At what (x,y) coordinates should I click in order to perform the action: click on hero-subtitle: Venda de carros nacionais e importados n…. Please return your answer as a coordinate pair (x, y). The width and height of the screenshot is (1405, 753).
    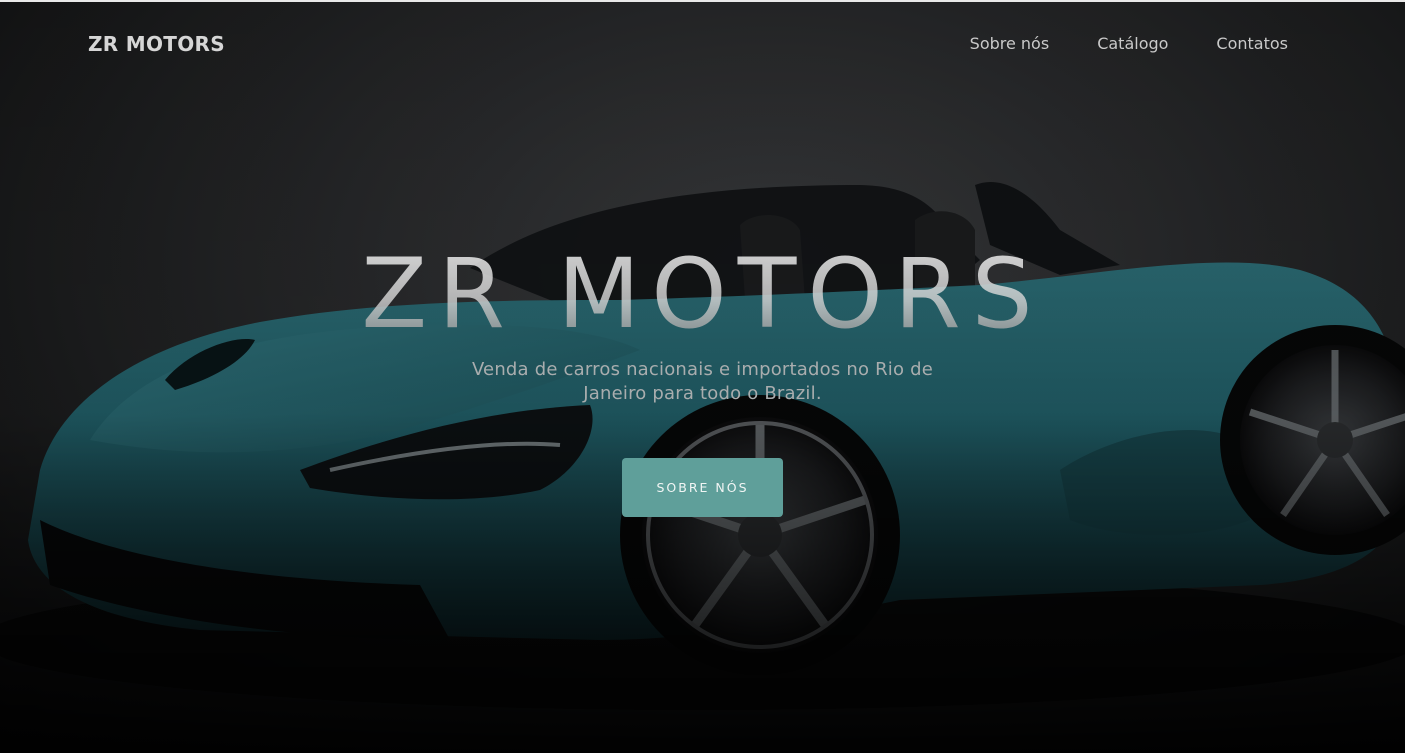
    Looking at the image, I should click on (702, 381).